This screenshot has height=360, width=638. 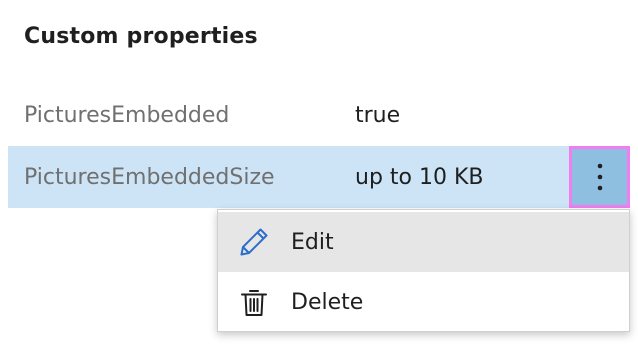 I want to click on trash-icon, so click(x=254, y=302).